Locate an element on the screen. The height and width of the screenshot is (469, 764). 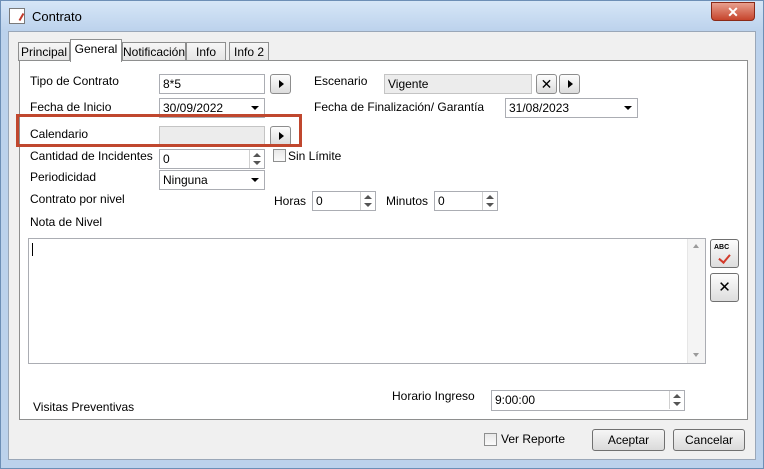
cancelar-button: Cancelar is located at coordinates (709, 440).